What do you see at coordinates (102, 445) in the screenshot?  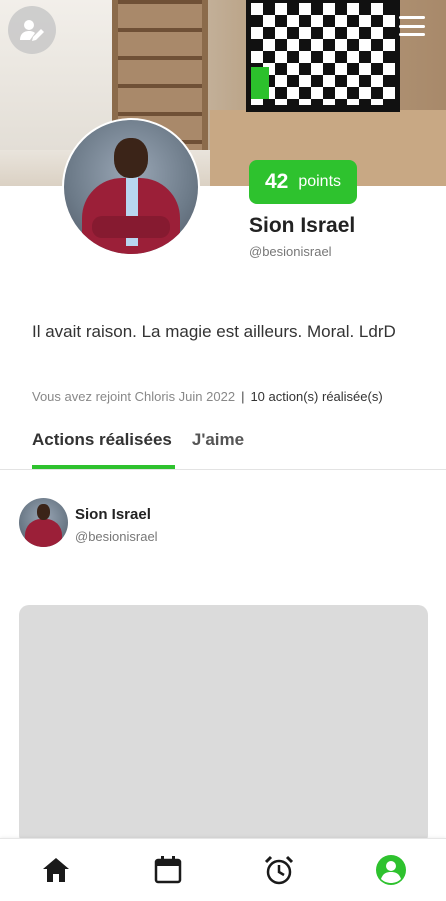 I see `tab-actions-realisees: Actions réalisées` at bounding box center [102, 445].